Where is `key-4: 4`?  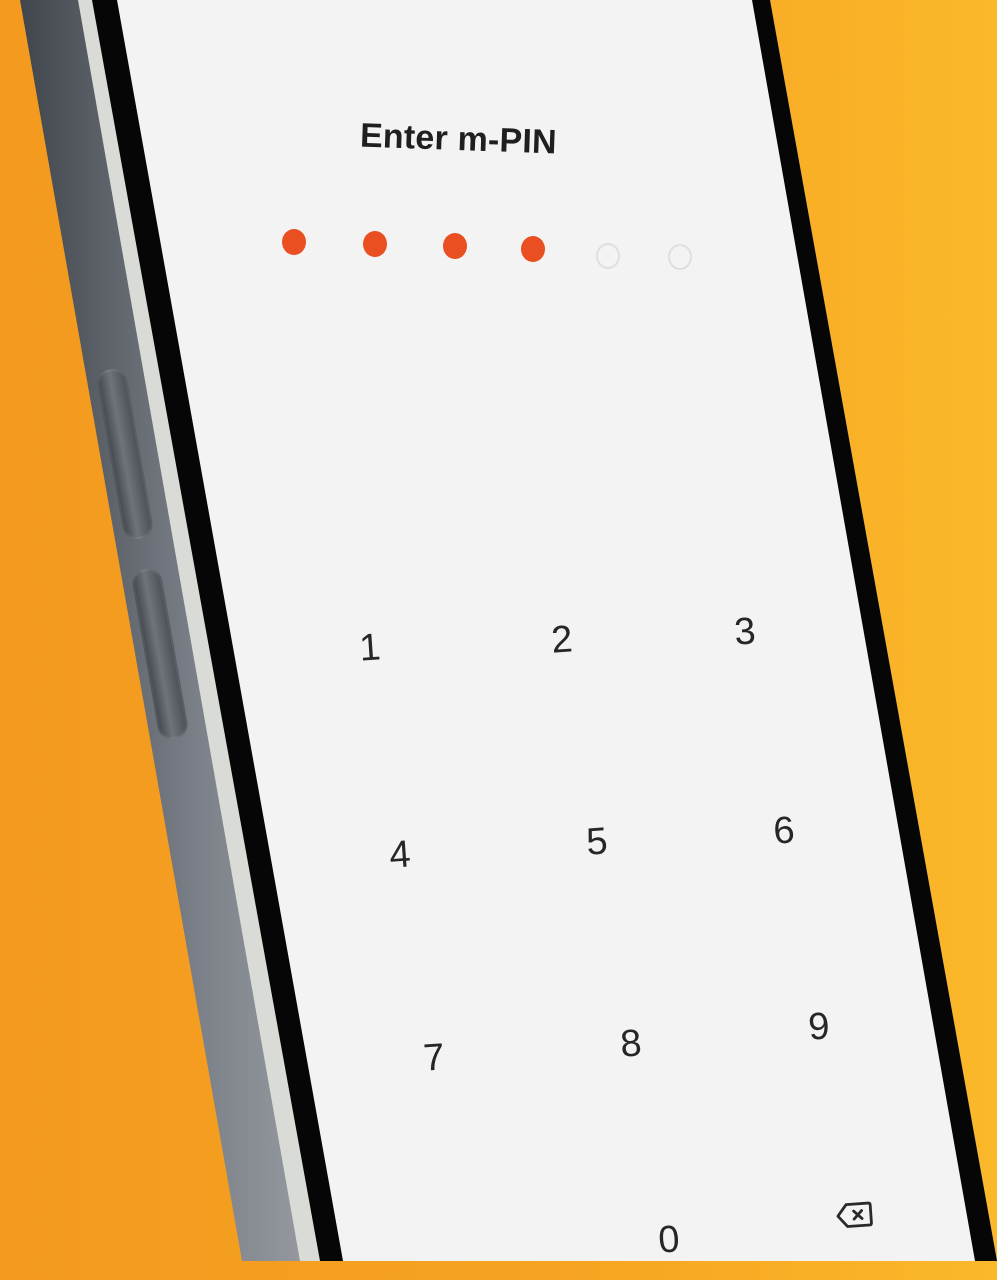 key-4: 4 is located at coordinates (400, 855).